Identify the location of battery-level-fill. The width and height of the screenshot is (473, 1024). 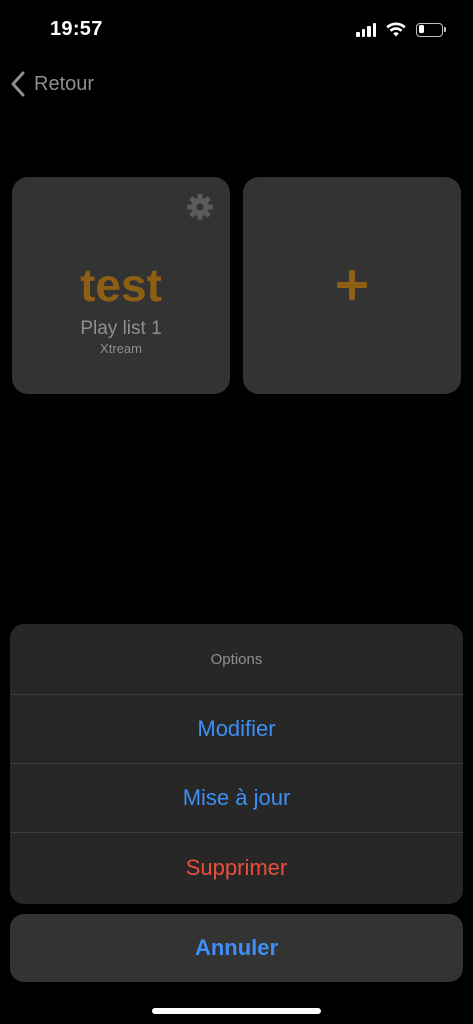
(421, 29).